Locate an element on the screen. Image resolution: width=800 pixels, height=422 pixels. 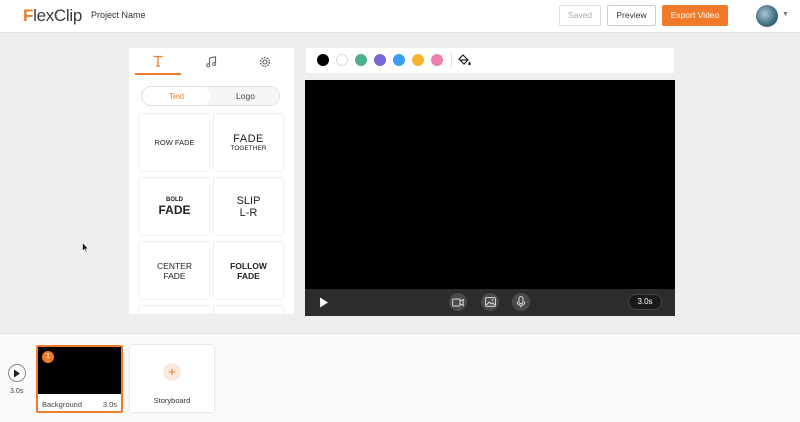
color-swatch-green is located at coordinates (361, 60).